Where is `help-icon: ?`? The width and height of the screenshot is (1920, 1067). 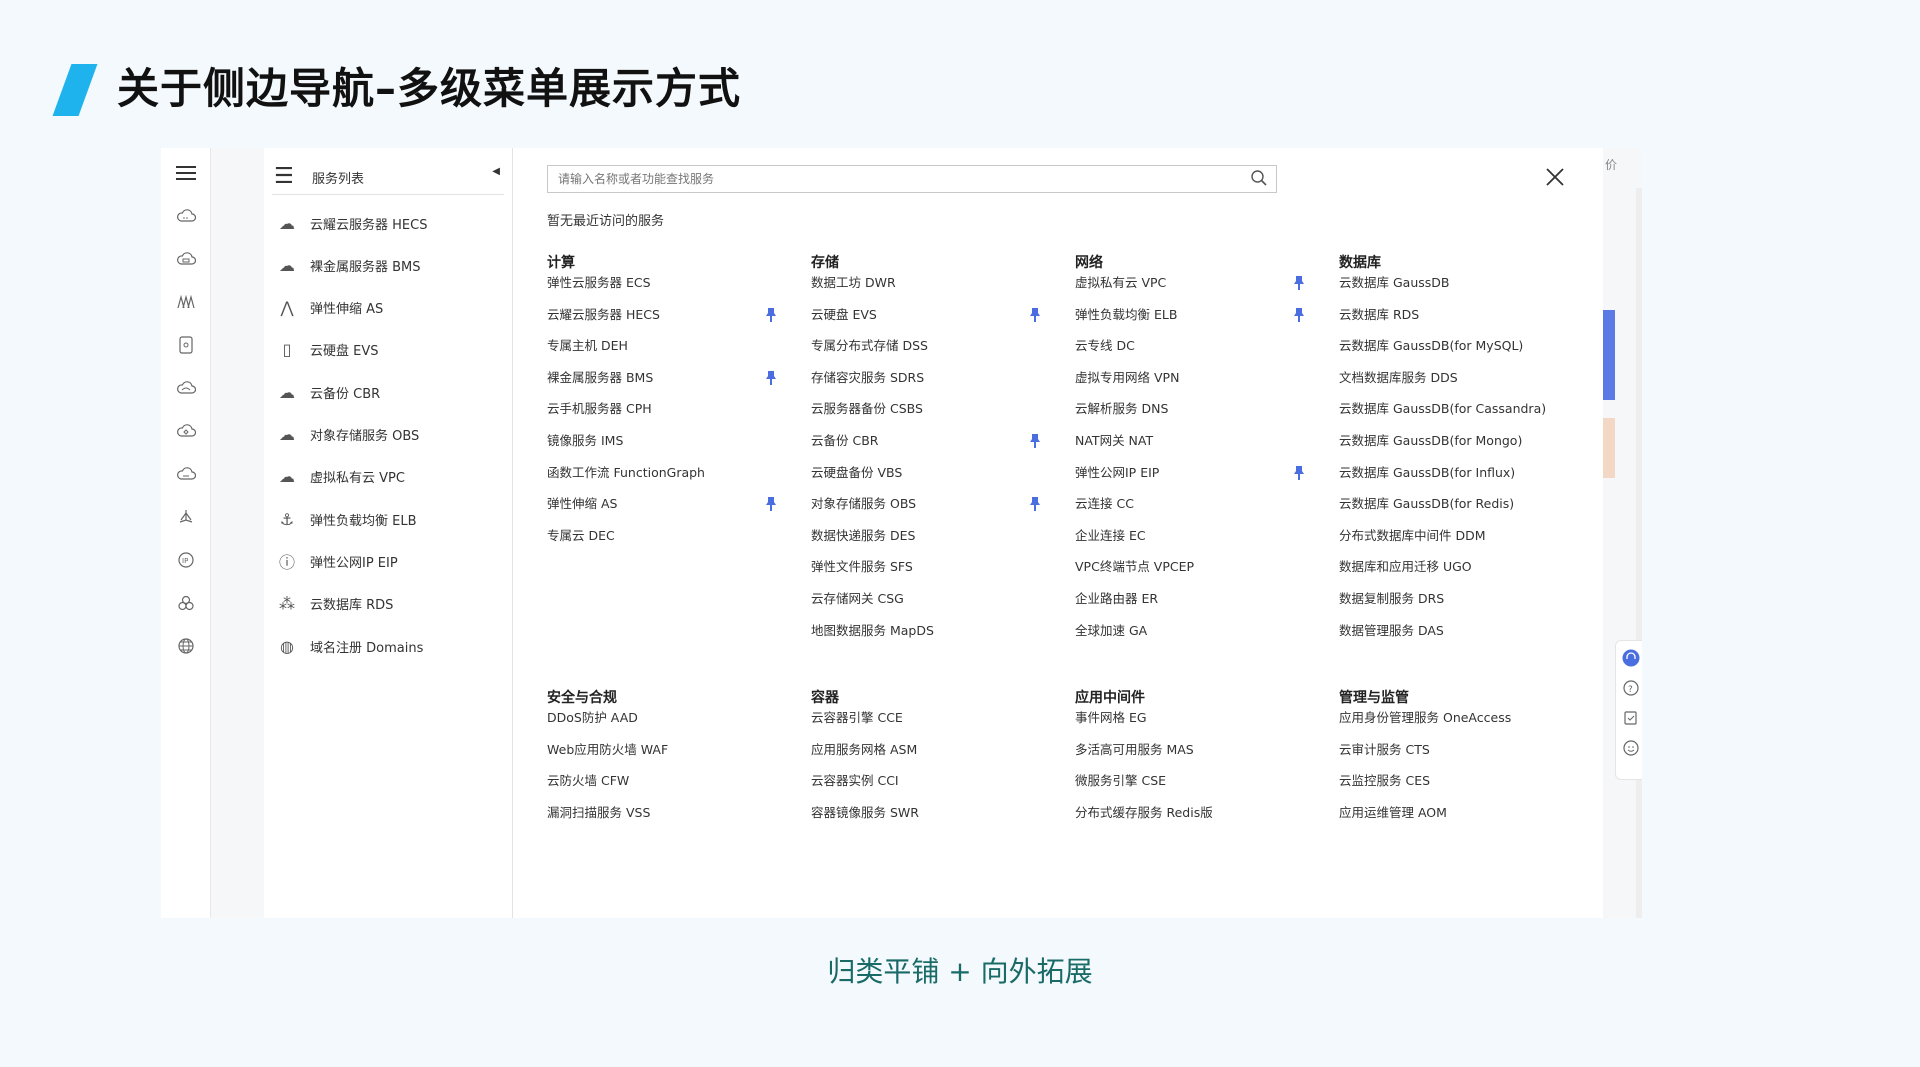 help-icon: ? is located at coordinates (1631, 688).